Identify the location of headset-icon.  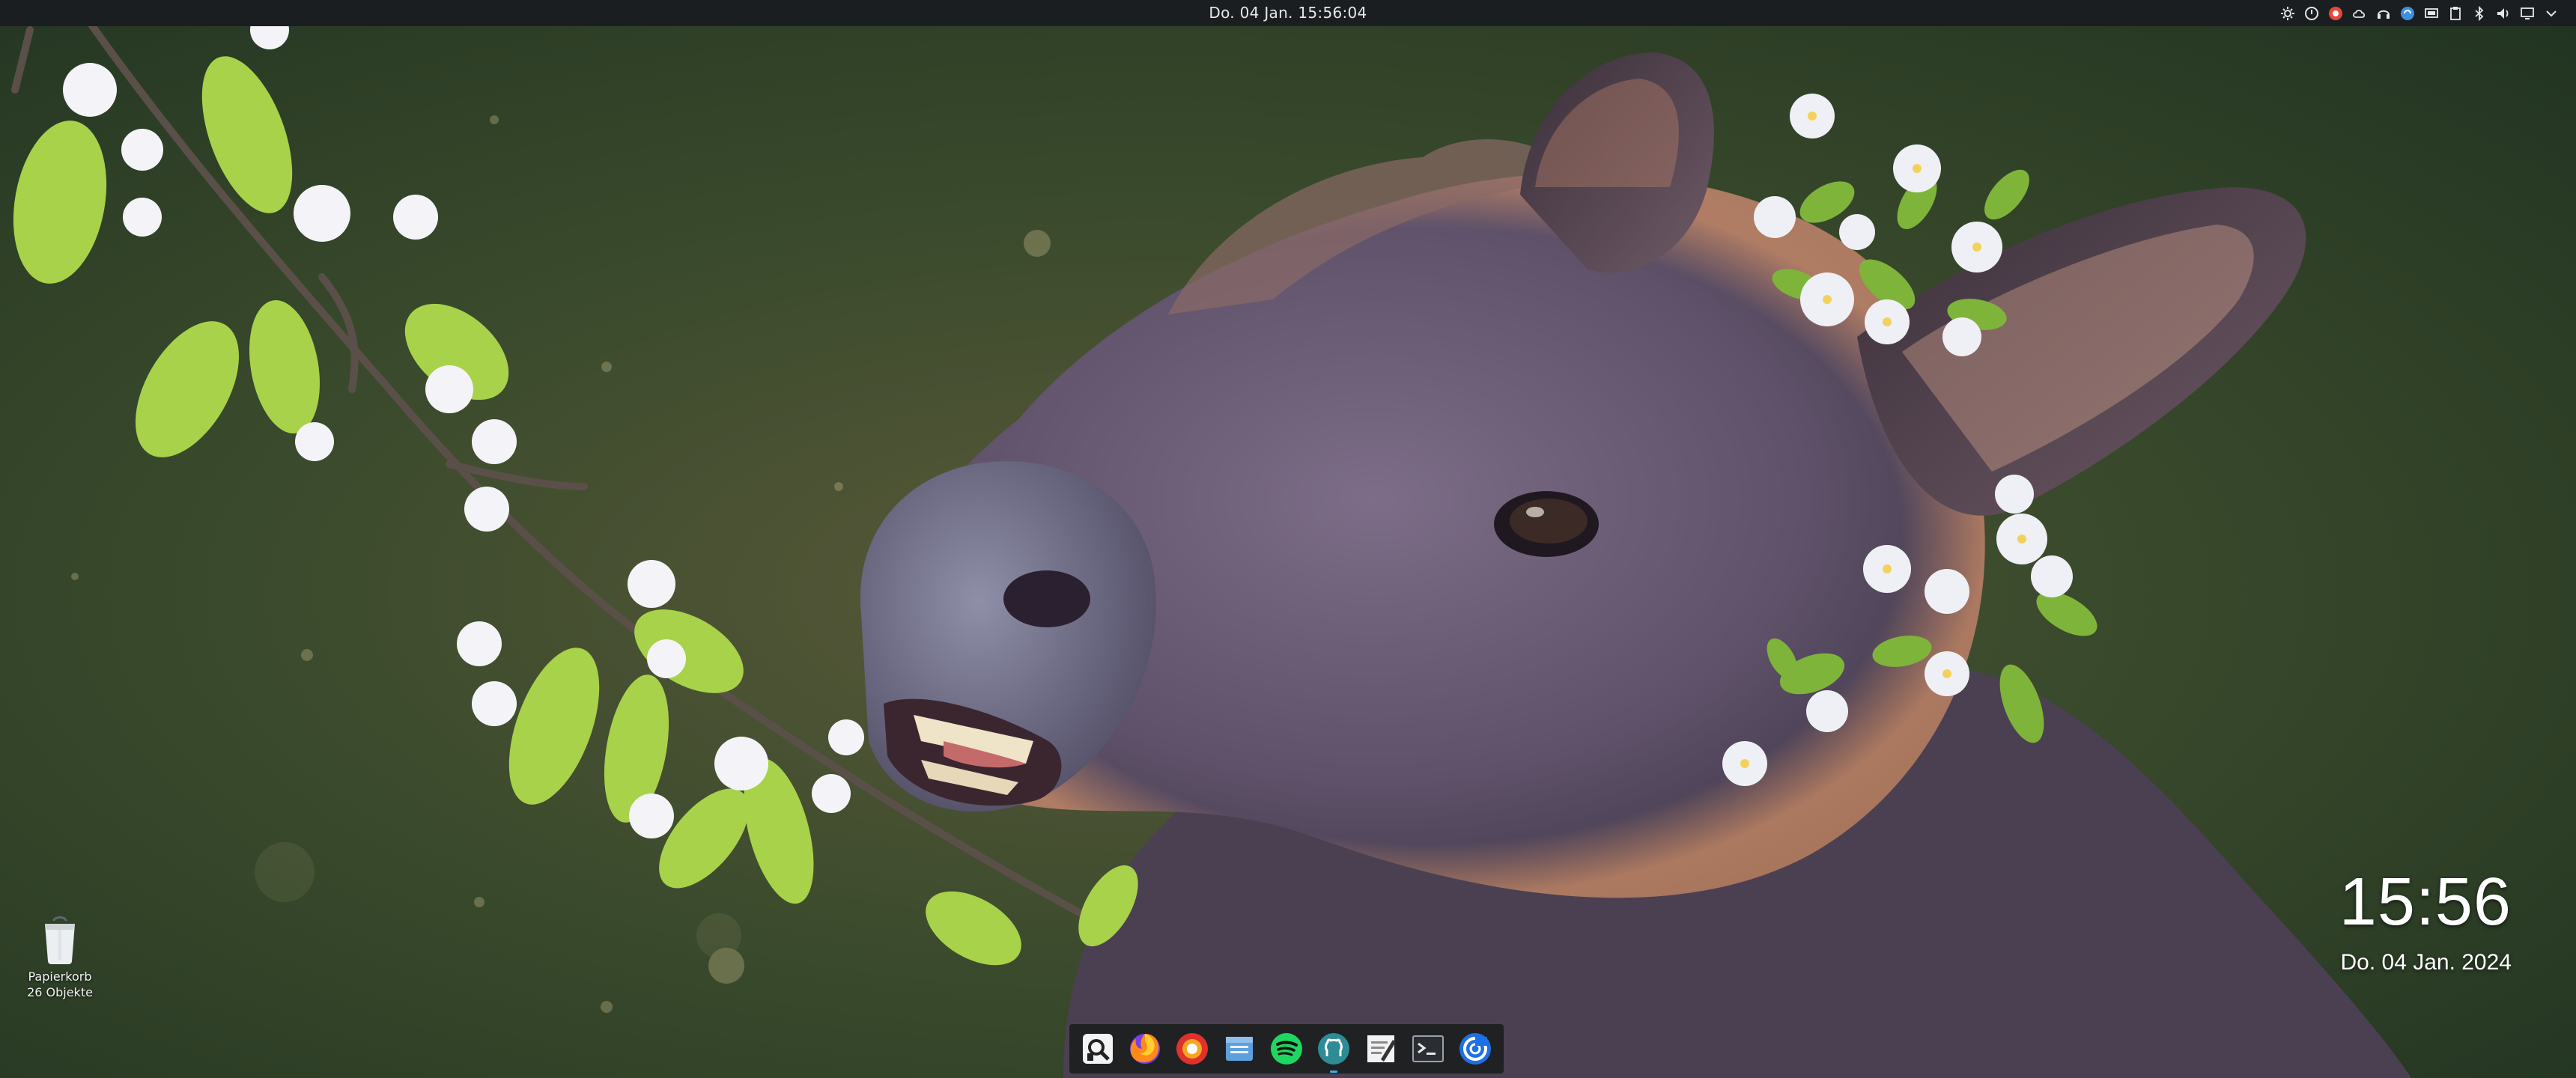
(2383, 13).